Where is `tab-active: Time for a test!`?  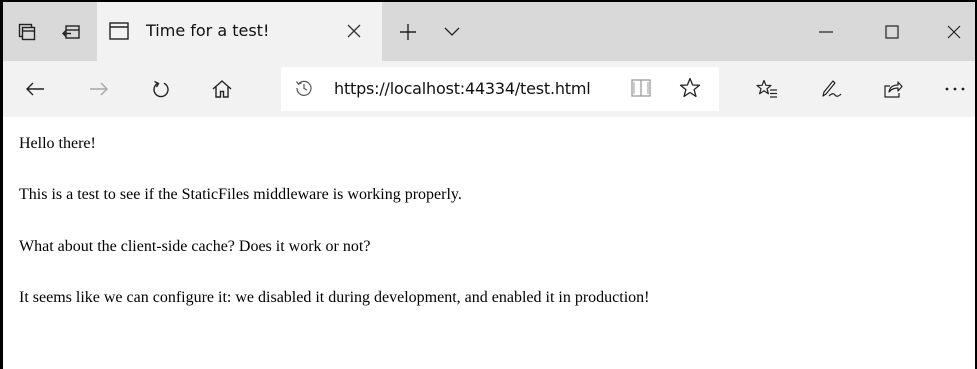 tab-active: Time for a test! is located at coordinates (239, 31).